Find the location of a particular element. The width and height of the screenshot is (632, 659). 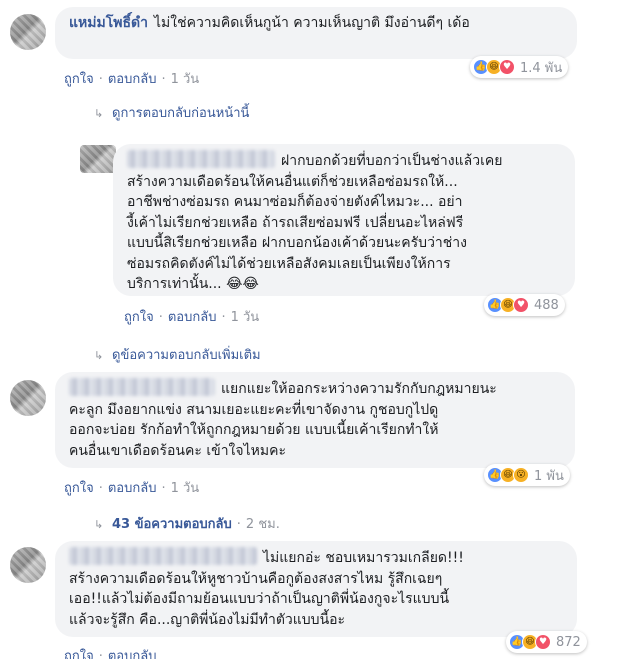

reaction-summary: 👍 😆 😮 1 พัน is located at coordinates (527, 475).